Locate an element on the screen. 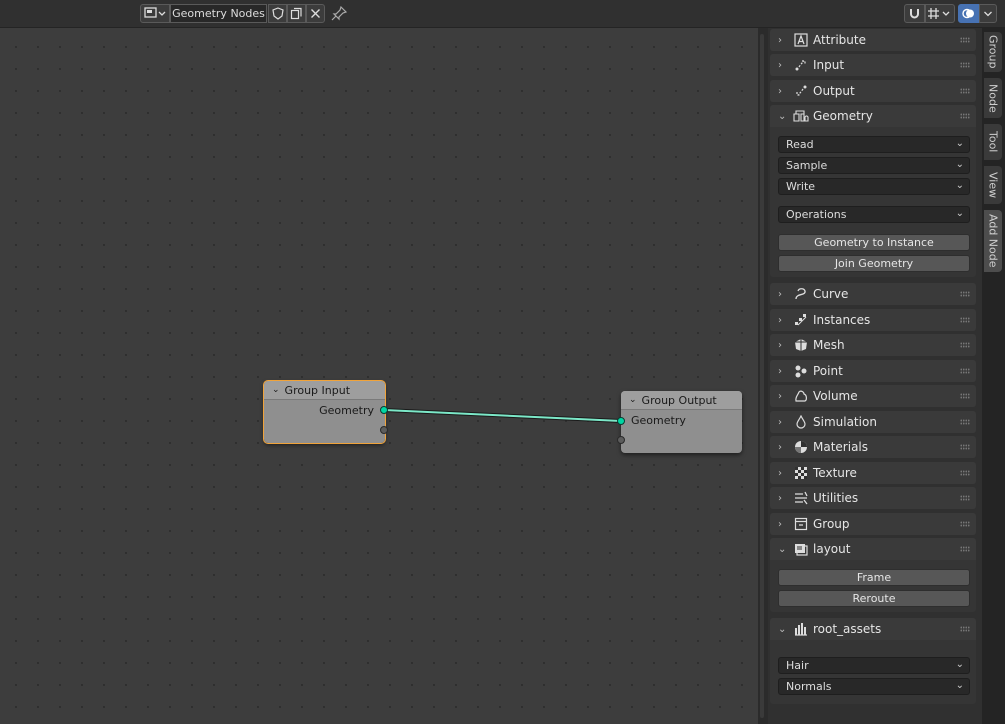 The image size is (1005, 724). node-editor-header: Geometry Nodes is located at coordinates (502, 14).